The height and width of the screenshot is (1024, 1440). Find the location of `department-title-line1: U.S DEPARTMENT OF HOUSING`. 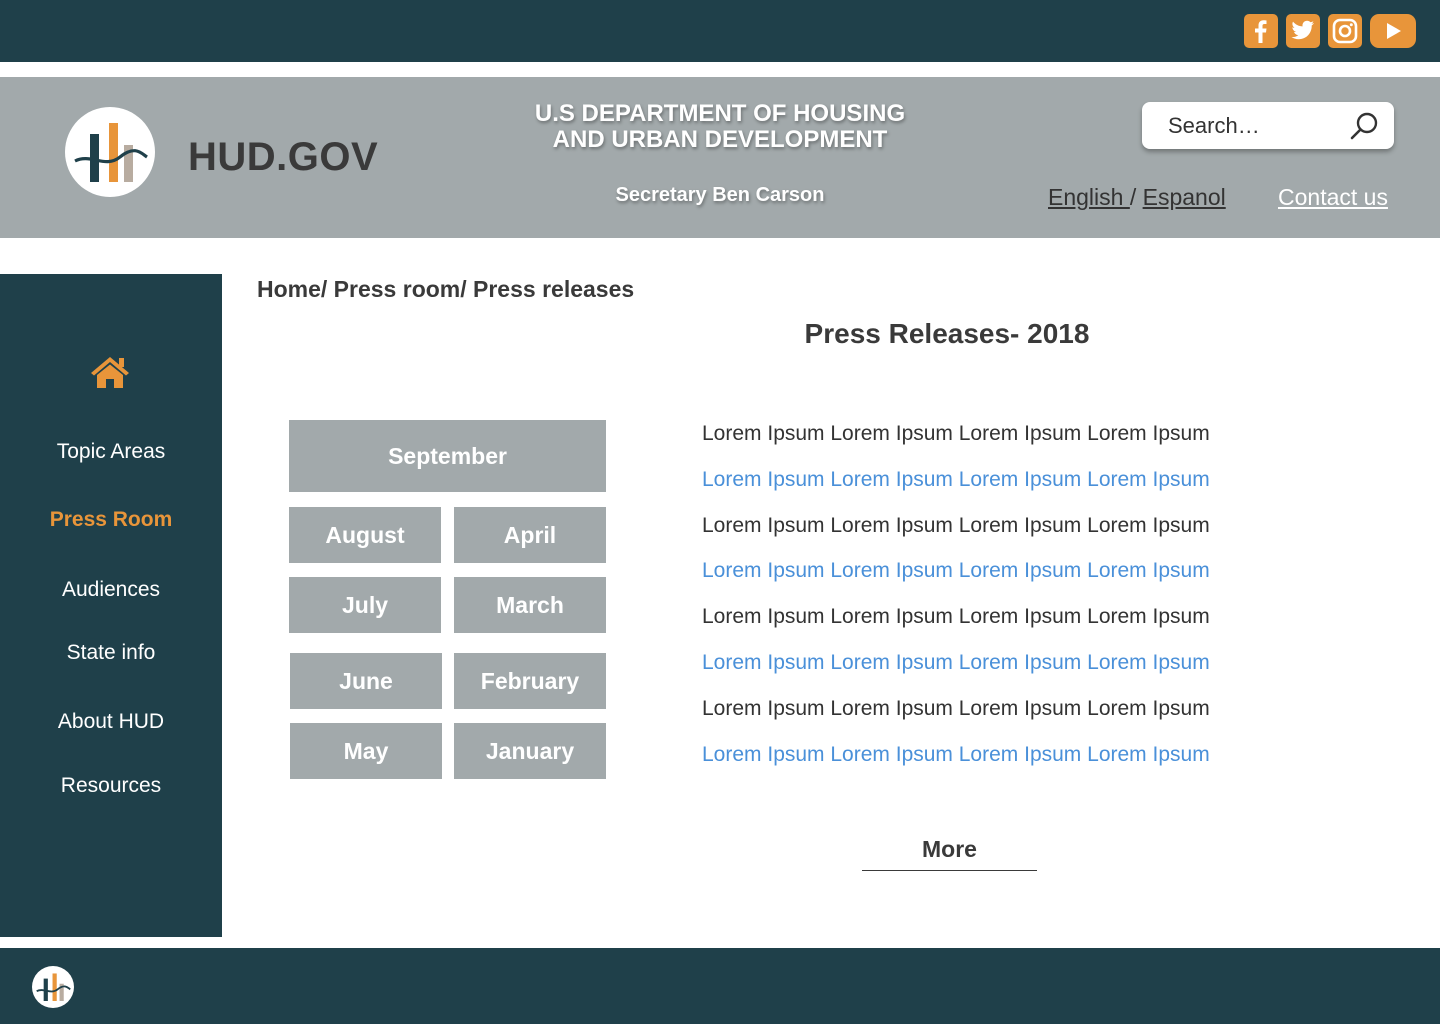

department-title-line1: U.S DEPARTMENT OF HOUSING is located at coordinates (720, 113).